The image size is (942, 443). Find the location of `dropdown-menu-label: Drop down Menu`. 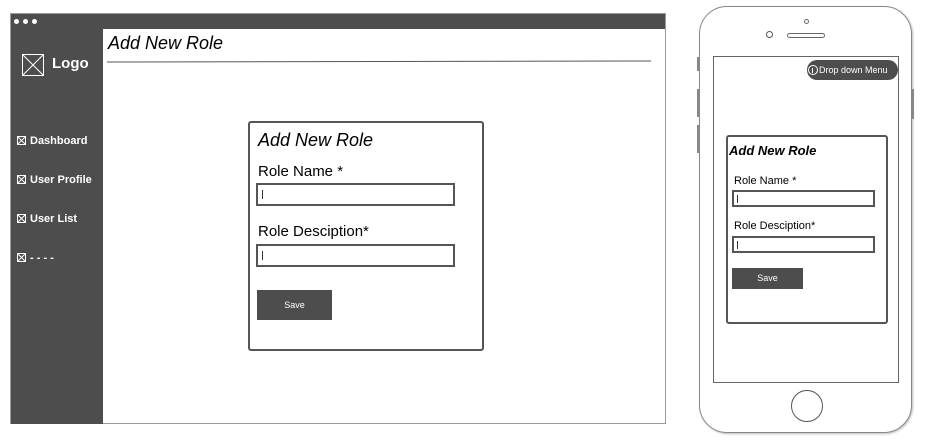

dropdown-menu-label: Drop down Menu is located at coordinates (853, 70).